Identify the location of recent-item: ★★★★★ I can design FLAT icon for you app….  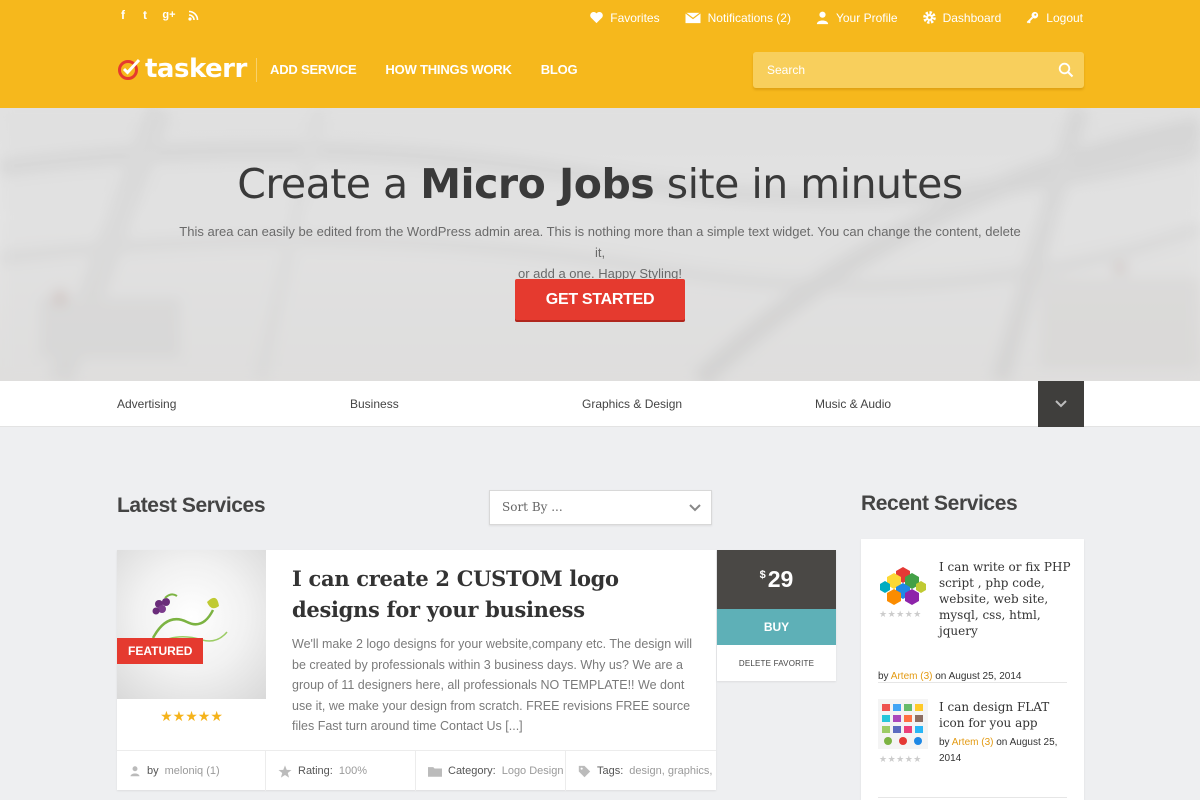
(973, 744).